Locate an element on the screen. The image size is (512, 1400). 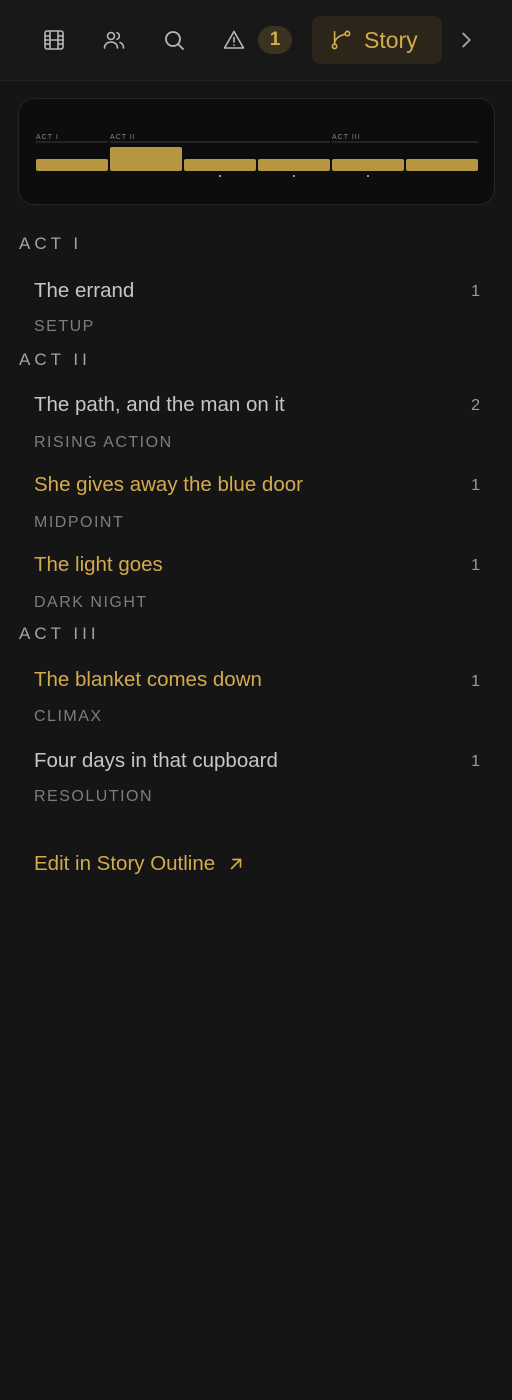
story-timeline: ACT I ACT II ACT III is located at coordinates (256, 151).